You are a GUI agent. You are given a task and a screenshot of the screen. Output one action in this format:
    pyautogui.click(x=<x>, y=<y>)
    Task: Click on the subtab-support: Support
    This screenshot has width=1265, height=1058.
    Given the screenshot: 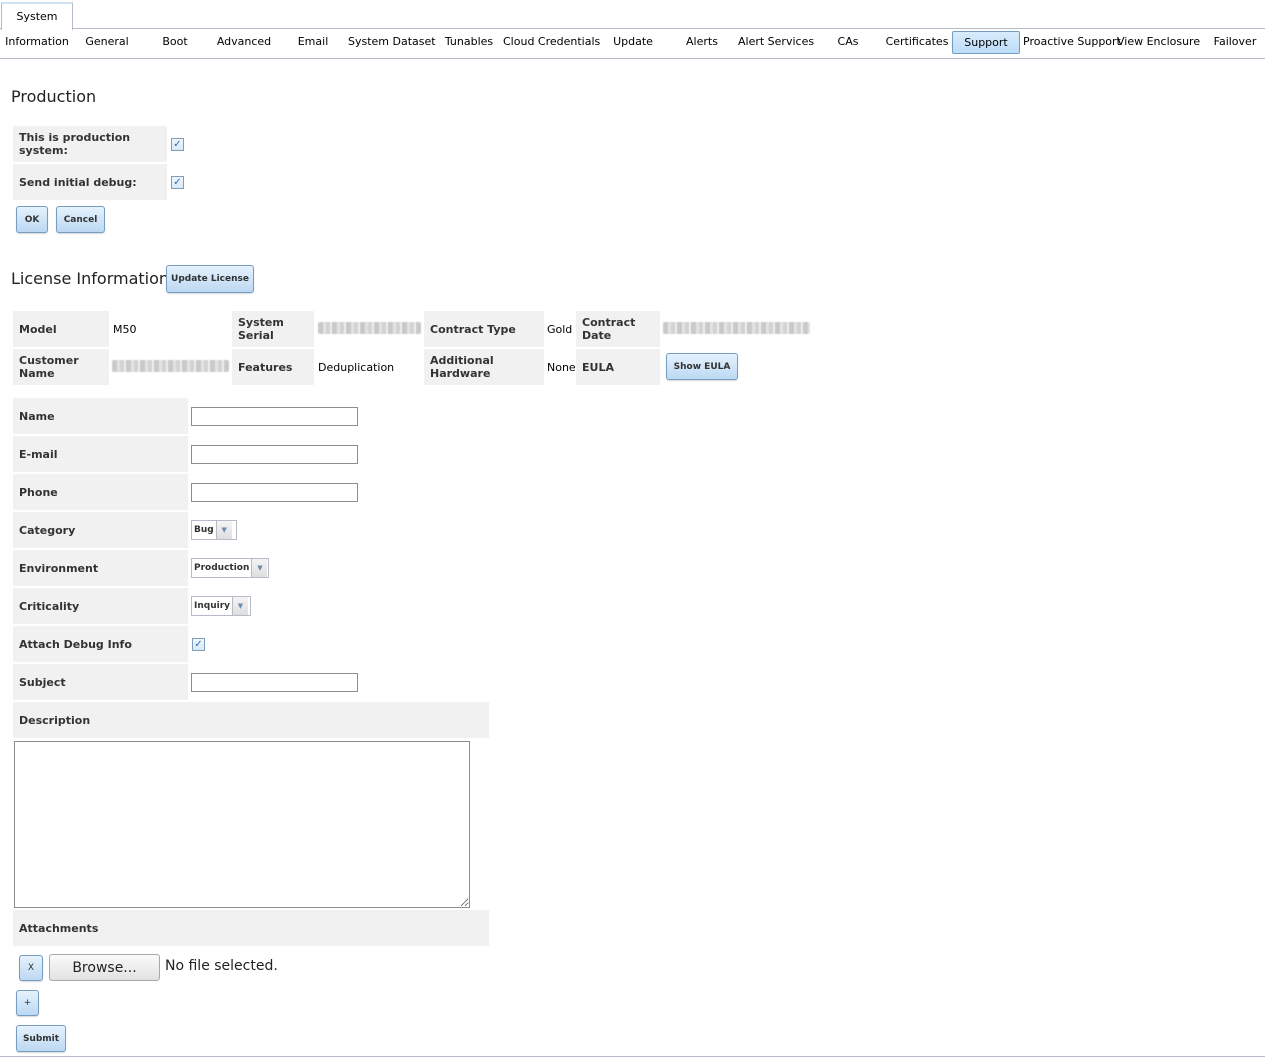 What is the action you would take?
    pyautogui.click(x=986, y=42)
    